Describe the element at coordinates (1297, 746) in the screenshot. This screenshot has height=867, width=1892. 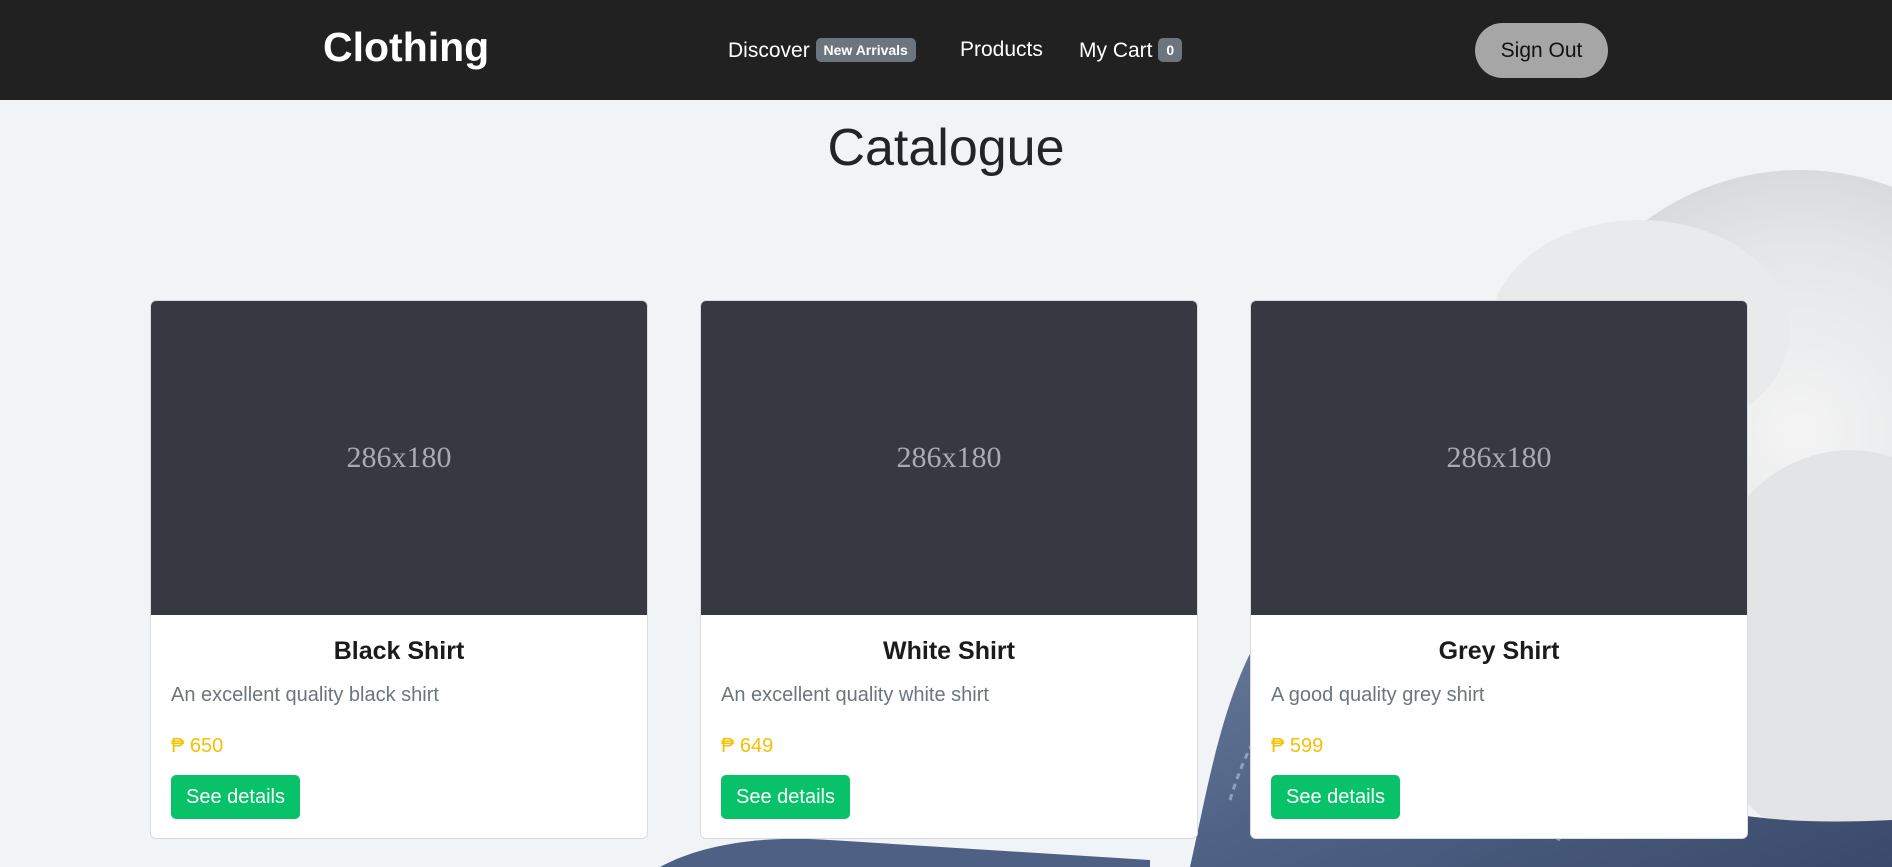
I see `product-price: ₱ 599` at that location.